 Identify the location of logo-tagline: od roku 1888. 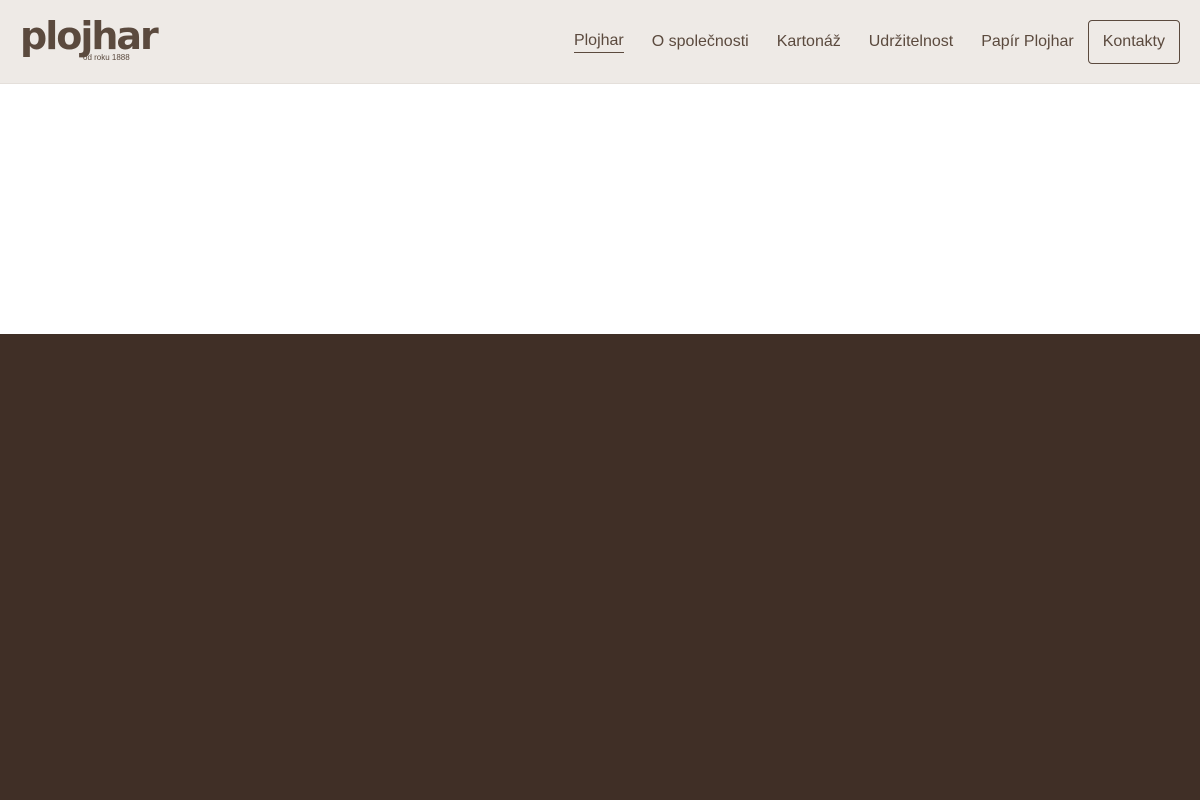
(106, 57).